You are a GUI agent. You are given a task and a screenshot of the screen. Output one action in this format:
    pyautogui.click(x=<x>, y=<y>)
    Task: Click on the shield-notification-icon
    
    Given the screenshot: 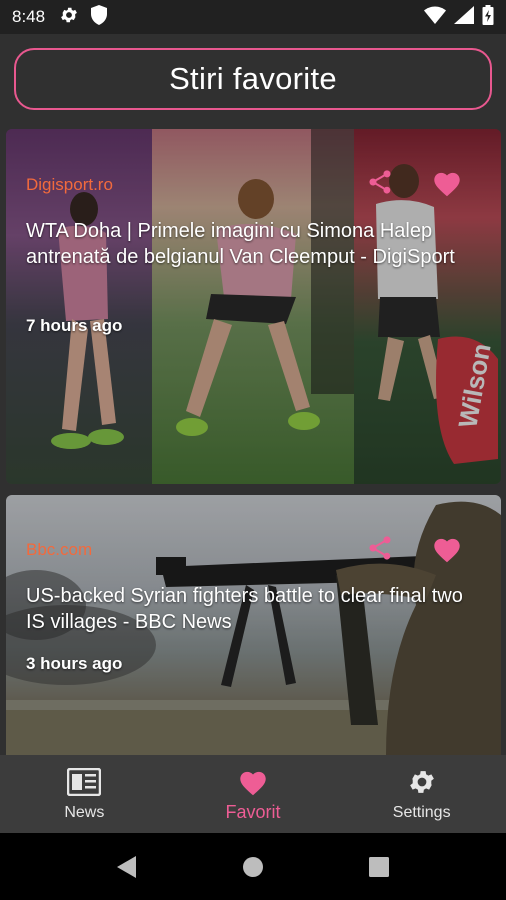 What is the action you would take?
    pyautogui.click(x=99, y=17)
    